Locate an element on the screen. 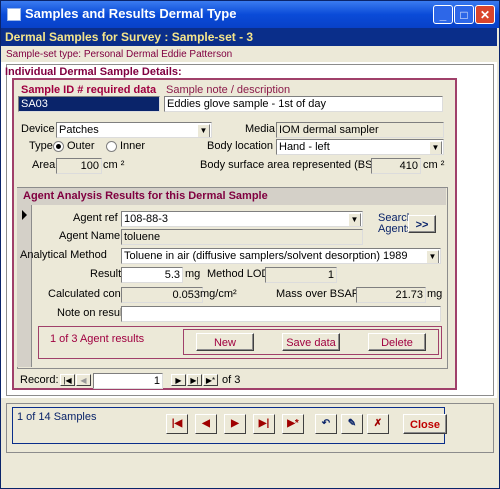  search-agents-label: Search Agents is located at coordinates (395, 223).